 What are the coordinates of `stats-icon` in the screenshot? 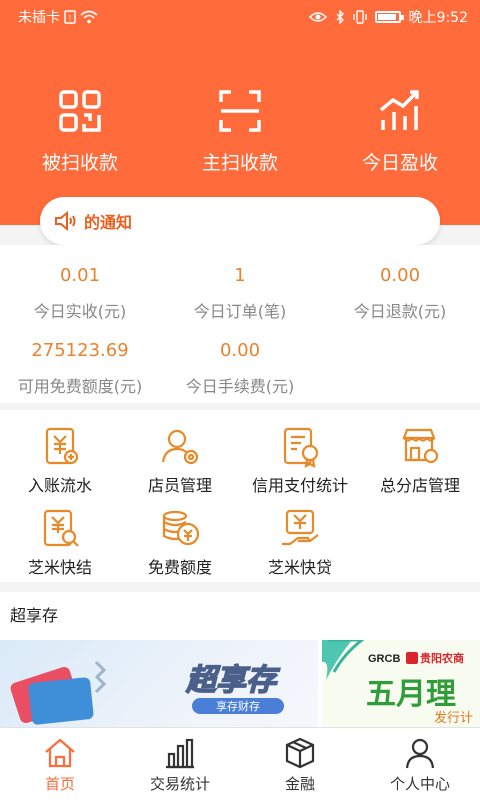 It's located at (180, 753).